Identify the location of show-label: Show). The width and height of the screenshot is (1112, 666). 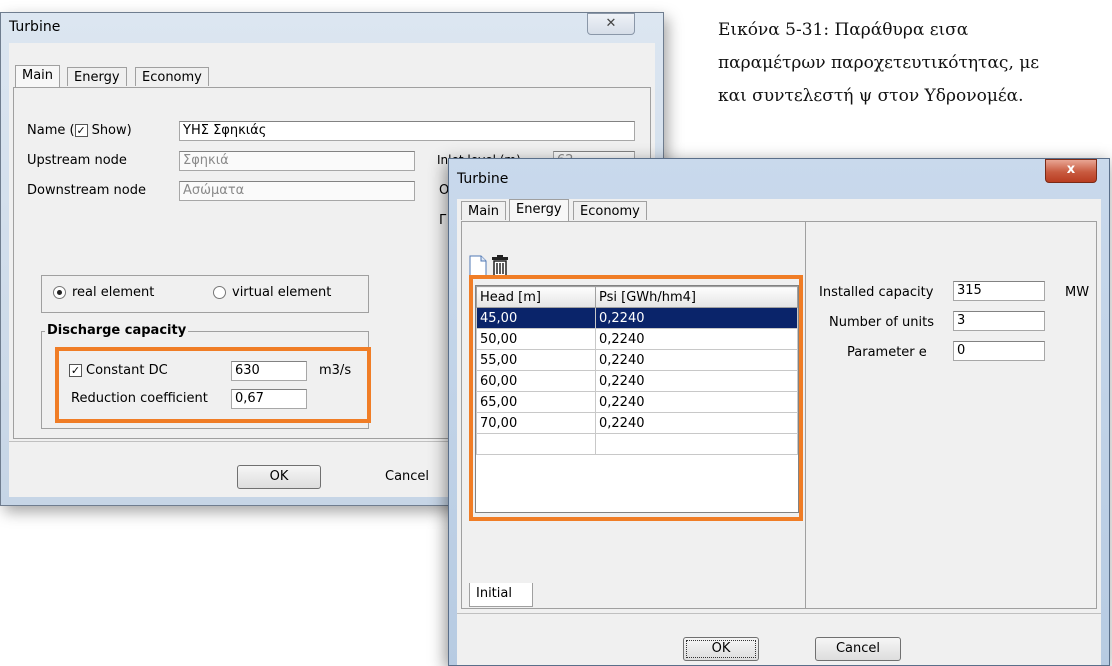
(111, 130).